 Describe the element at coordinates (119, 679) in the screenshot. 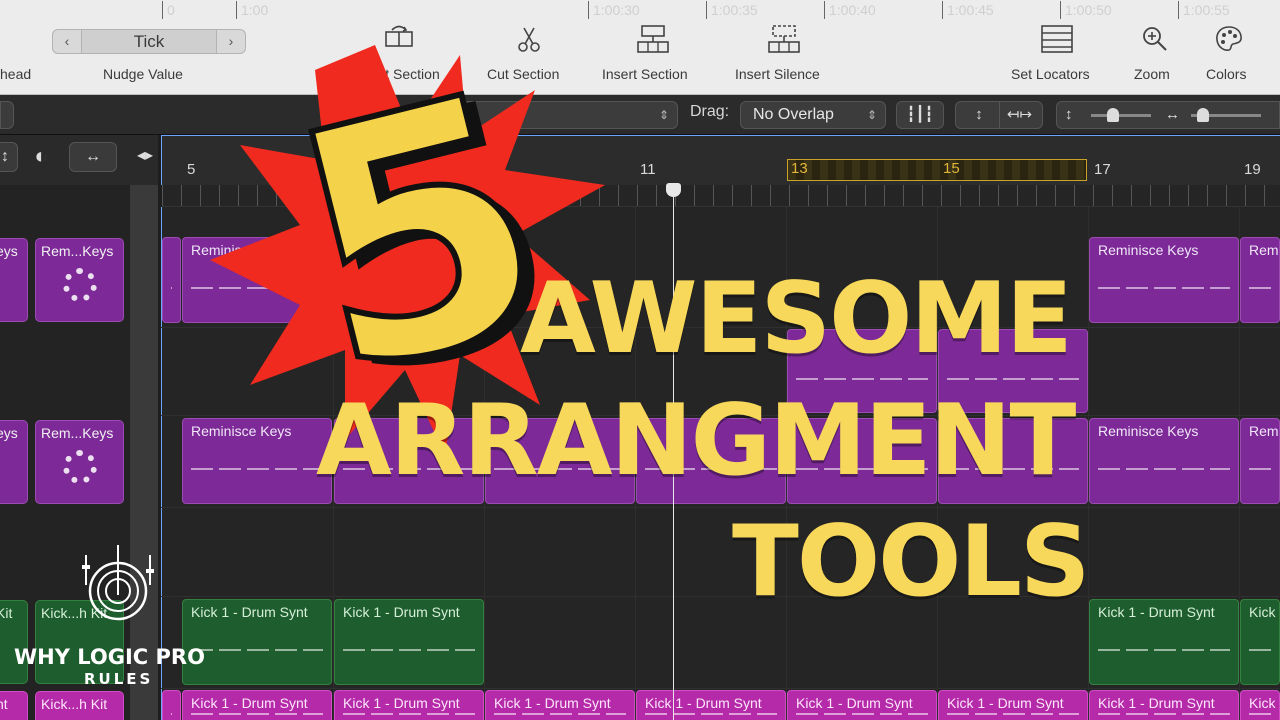

I see `watermark-subtitle: RULES` at that location.